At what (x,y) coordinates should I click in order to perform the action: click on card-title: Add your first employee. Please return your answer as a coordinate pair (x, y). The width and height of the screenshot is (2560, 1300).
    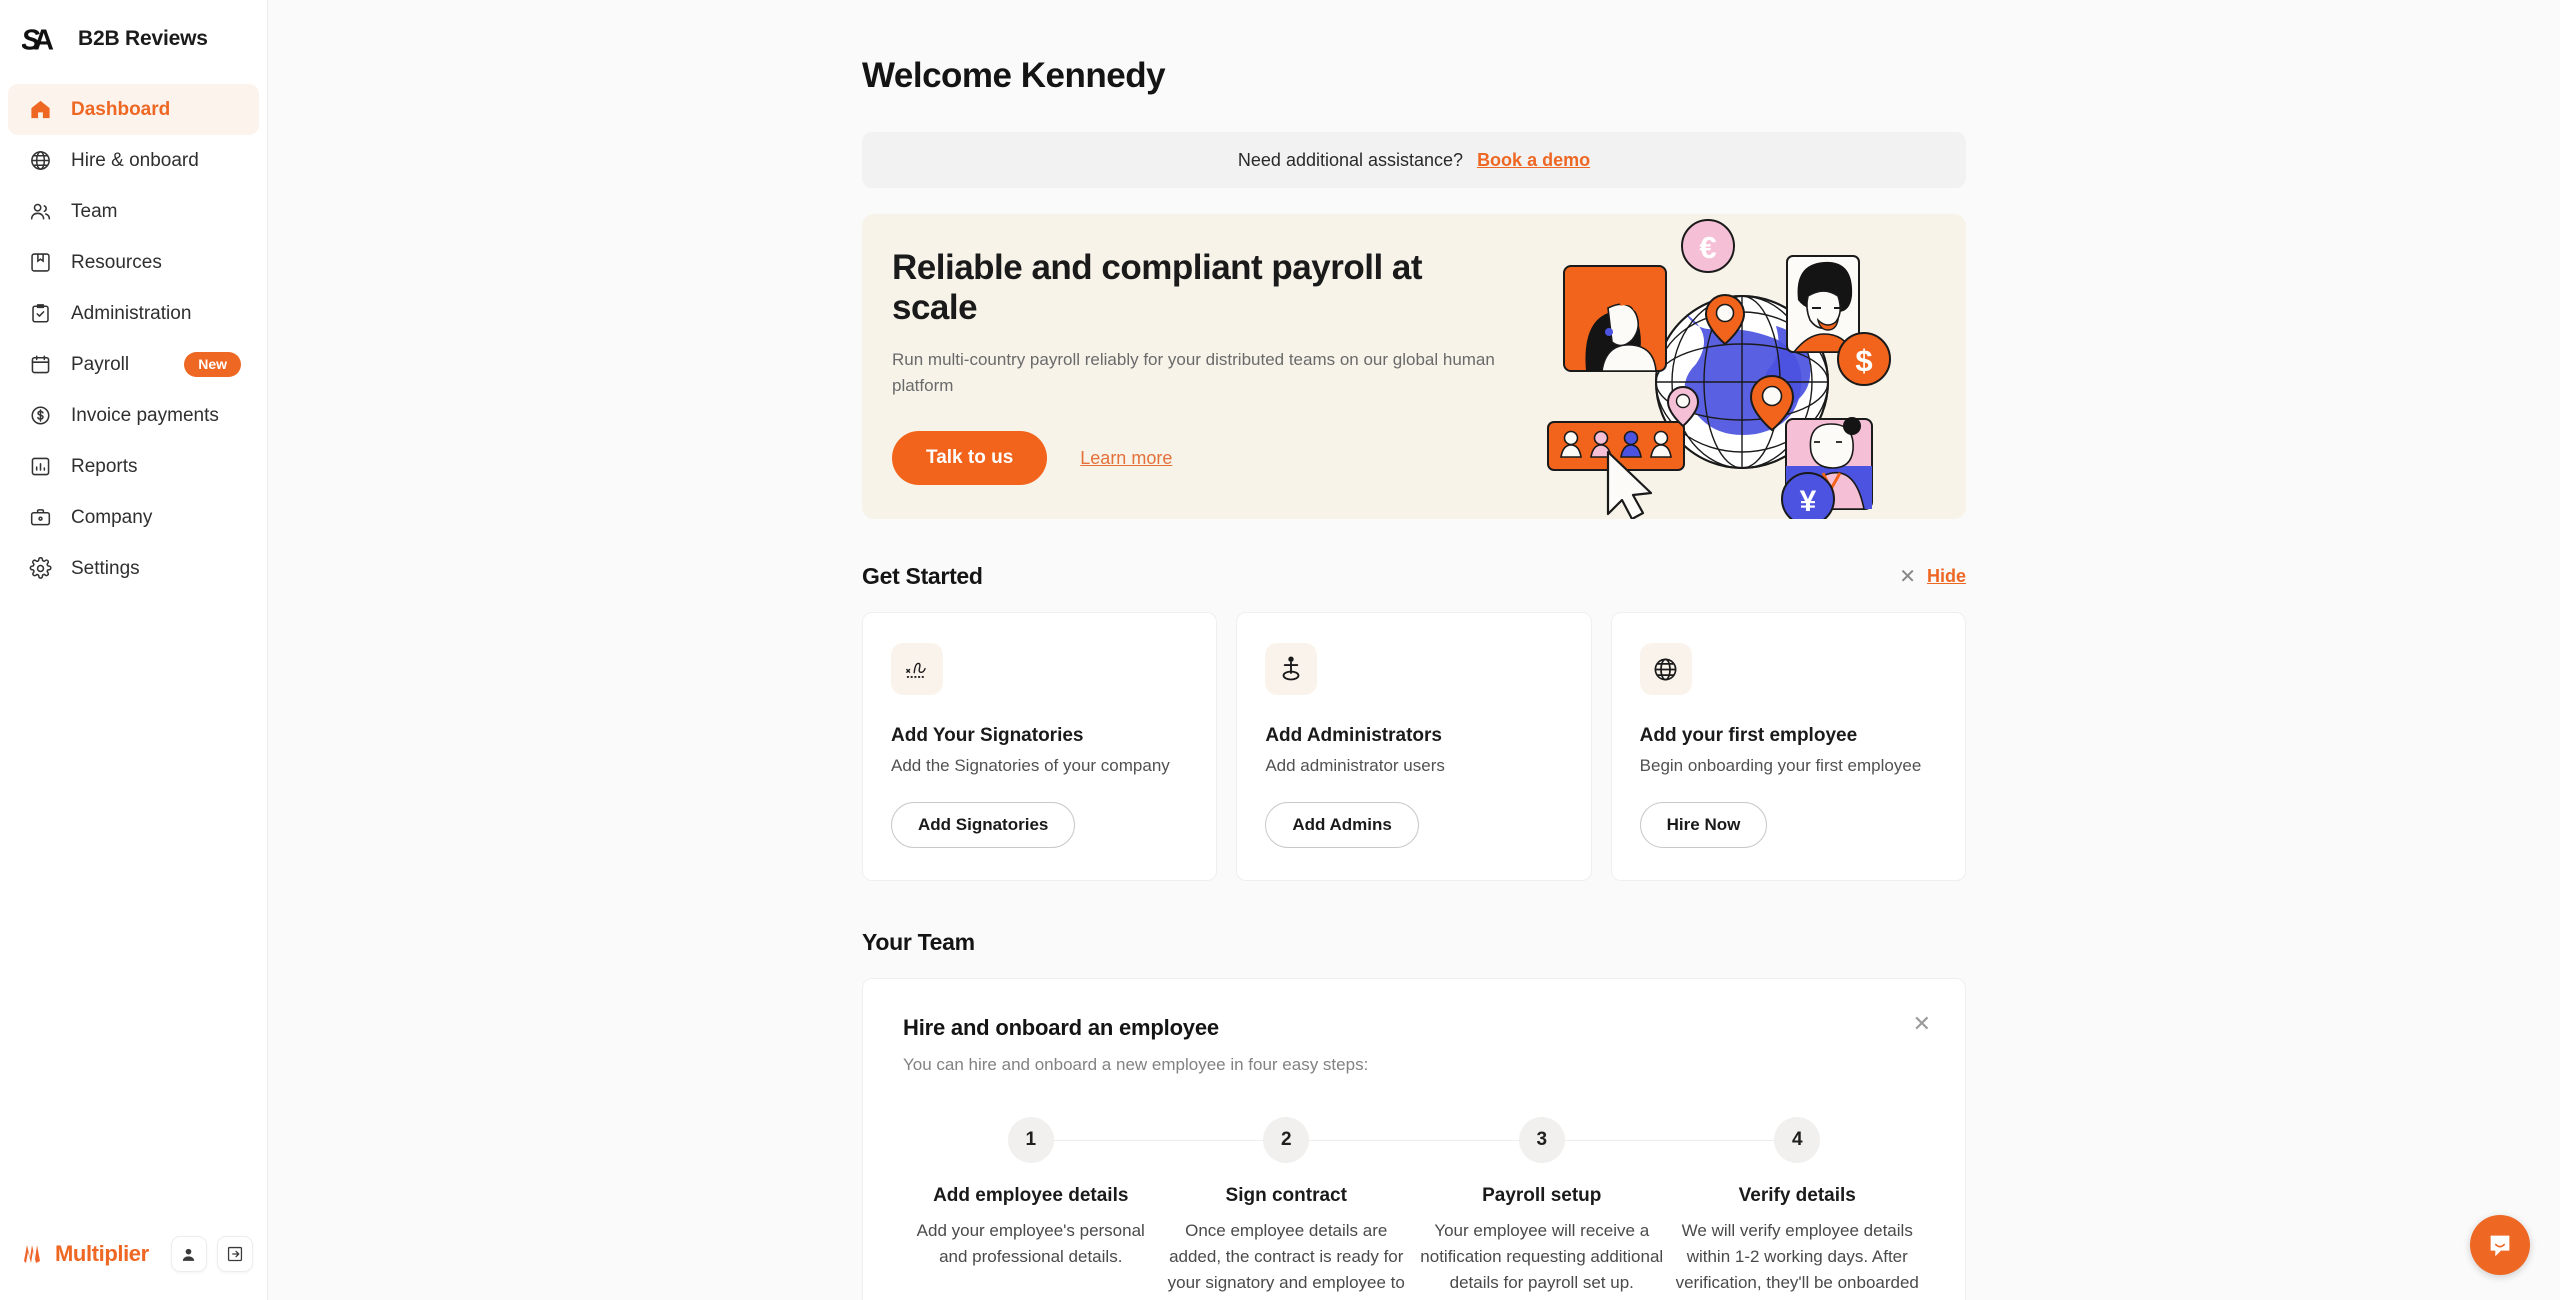
    Looking at the image, I should click on (1748, 735).